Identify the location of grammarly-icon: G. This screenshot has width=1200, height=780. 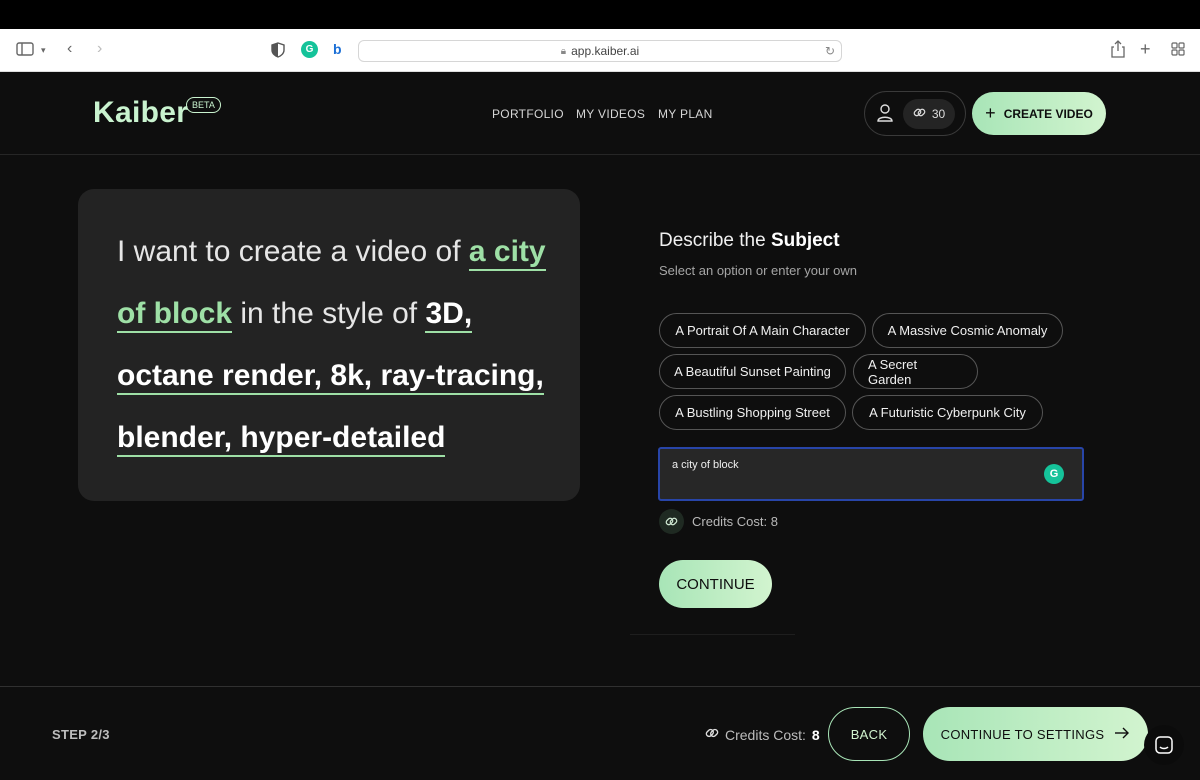
(1054, 474).